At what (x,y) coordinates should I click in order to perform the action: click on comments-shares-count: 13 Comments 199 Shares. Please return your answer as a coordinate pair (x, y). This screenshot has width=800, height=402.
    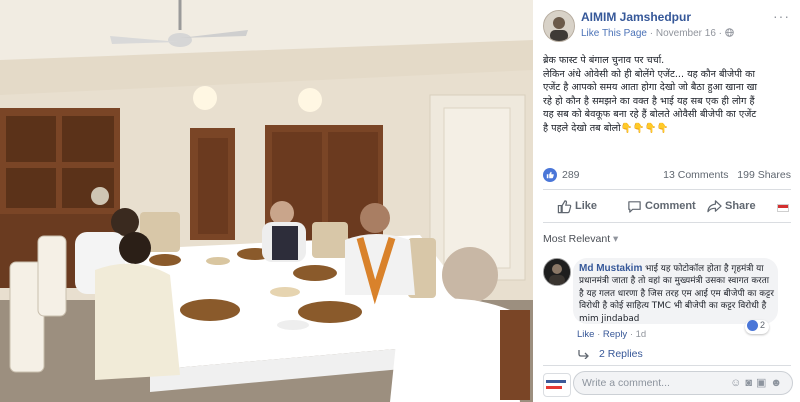
    Looking at the image, I should click on (727, 175).